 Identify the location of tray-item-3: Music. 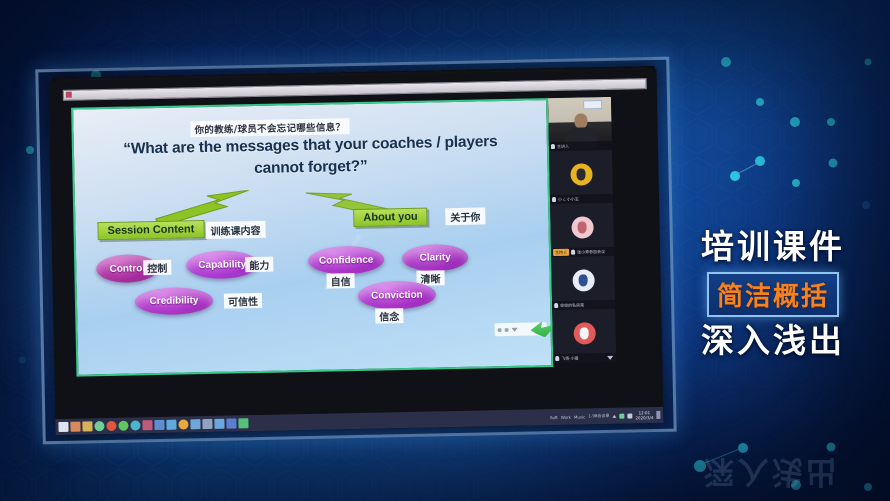
(579, 416).